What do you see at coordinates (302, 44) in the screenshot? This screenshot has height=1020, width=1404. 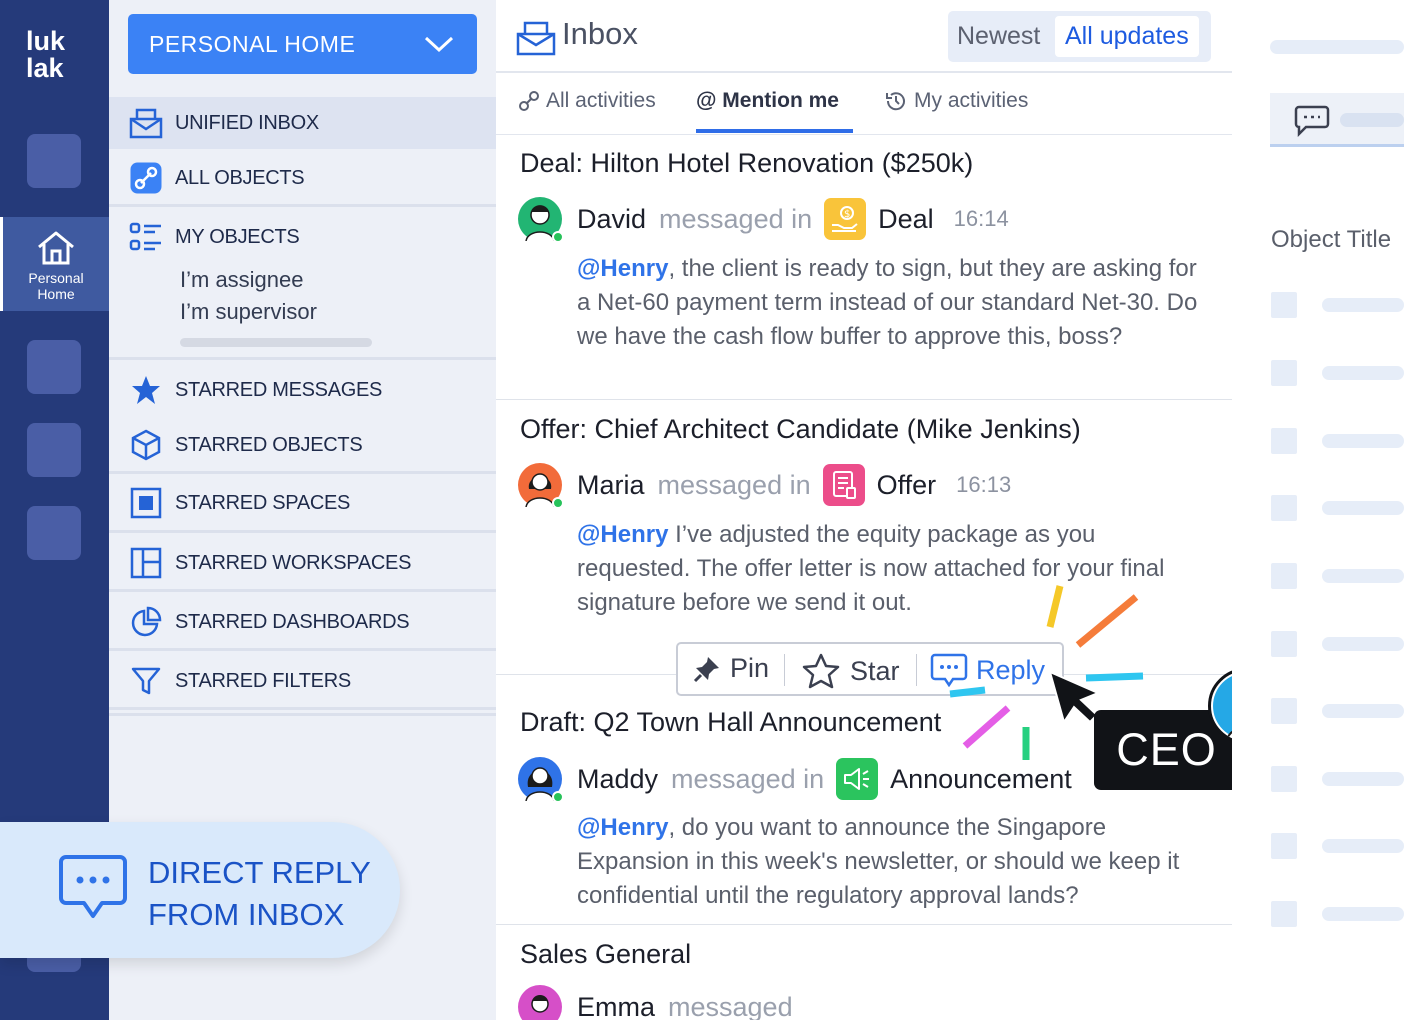 I see `personal-home-dropdown: PERSONAL HOME` at bounding box center [302, 44].